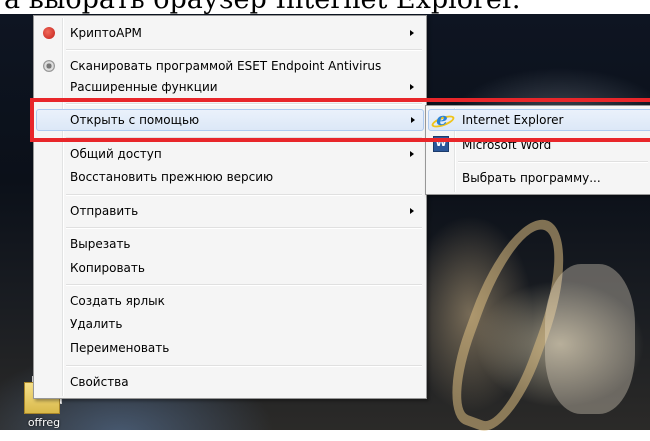 Image resolution: width=650 pixels, height=441 pixels. I want to click on document-caption: а выбрать браузер Internet Explorer., so click(325, 7).